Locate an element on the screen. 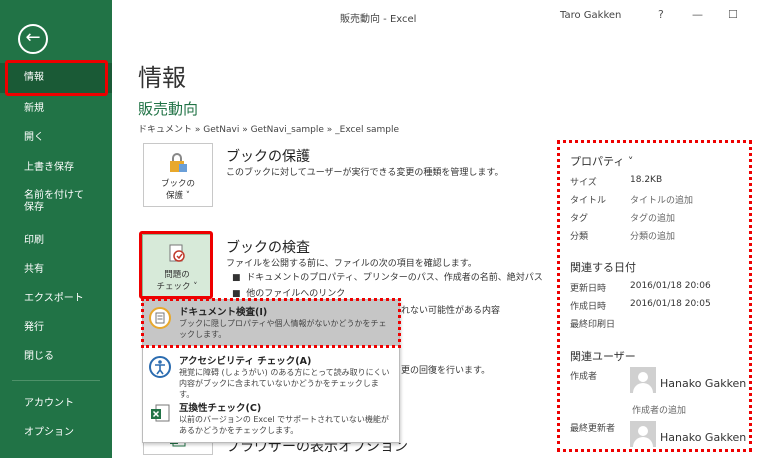 The height and width of the screenshot is (458, 760). size-value: 18.2KB is located at coordinates (646, 180).